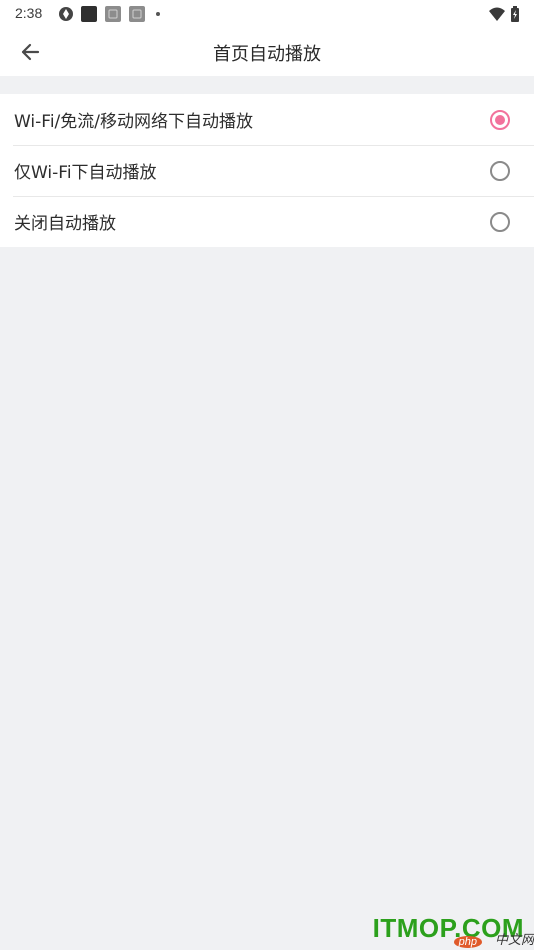 This screenshot has height=950, width=534. What do you see at coordinates (158, 14) in the screenshot?
I see `dot-icon` at bounding box center [158, 14].